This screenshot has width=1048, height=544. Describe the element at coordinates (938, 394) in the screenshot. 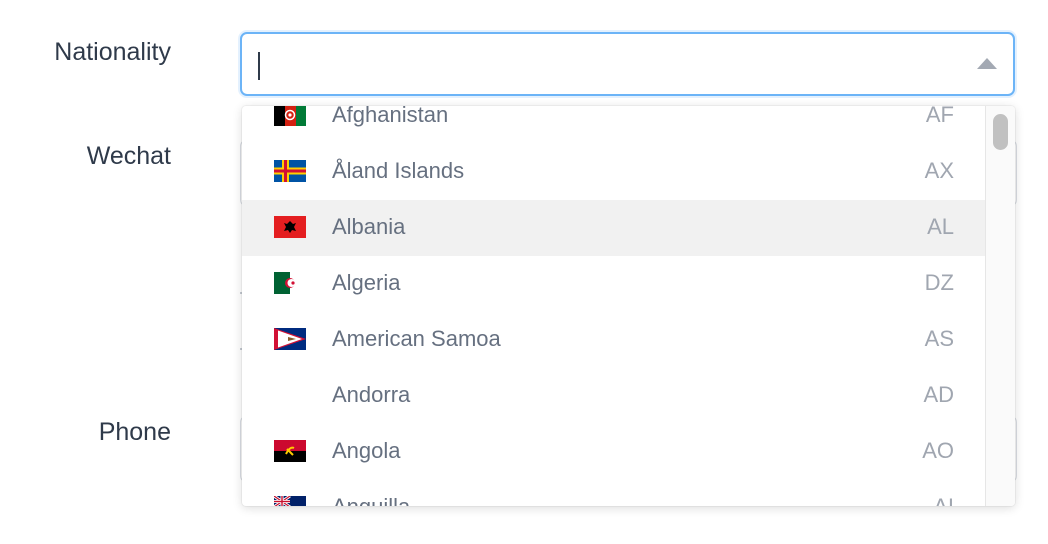

I see `country-code: AD` at that location.